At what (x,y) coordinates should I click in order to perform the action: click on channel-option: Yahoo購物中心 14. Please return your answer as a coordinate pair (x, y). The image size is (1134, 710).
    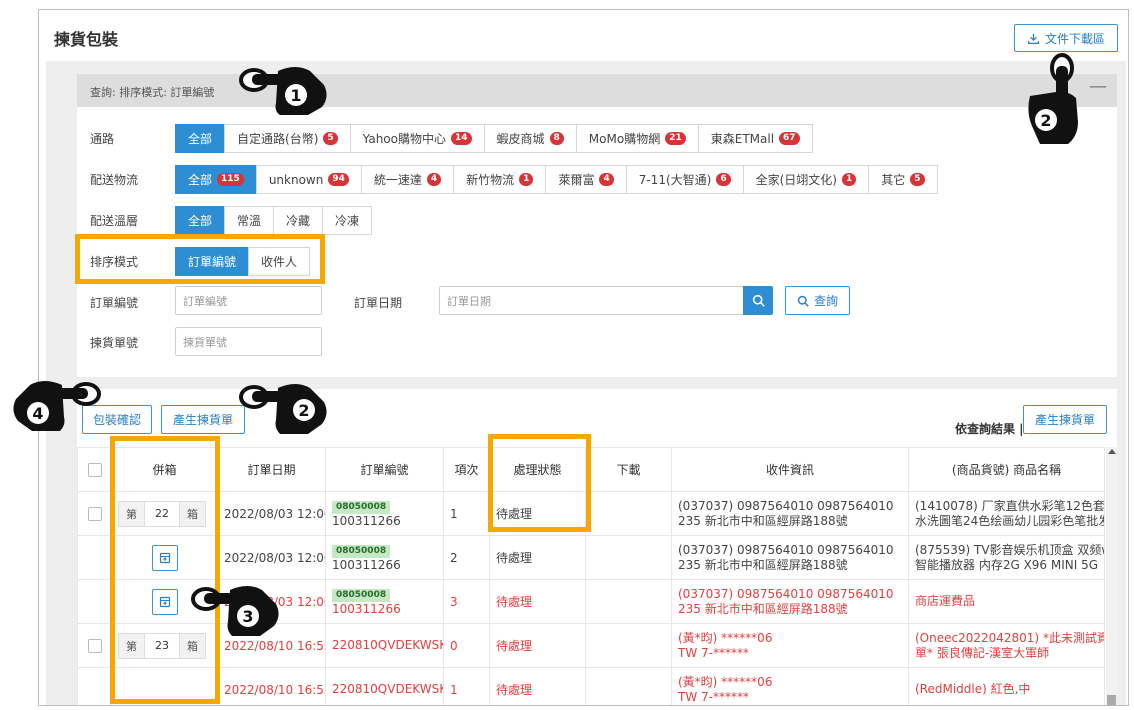
    Looking at the image, I should click on (417, 138).